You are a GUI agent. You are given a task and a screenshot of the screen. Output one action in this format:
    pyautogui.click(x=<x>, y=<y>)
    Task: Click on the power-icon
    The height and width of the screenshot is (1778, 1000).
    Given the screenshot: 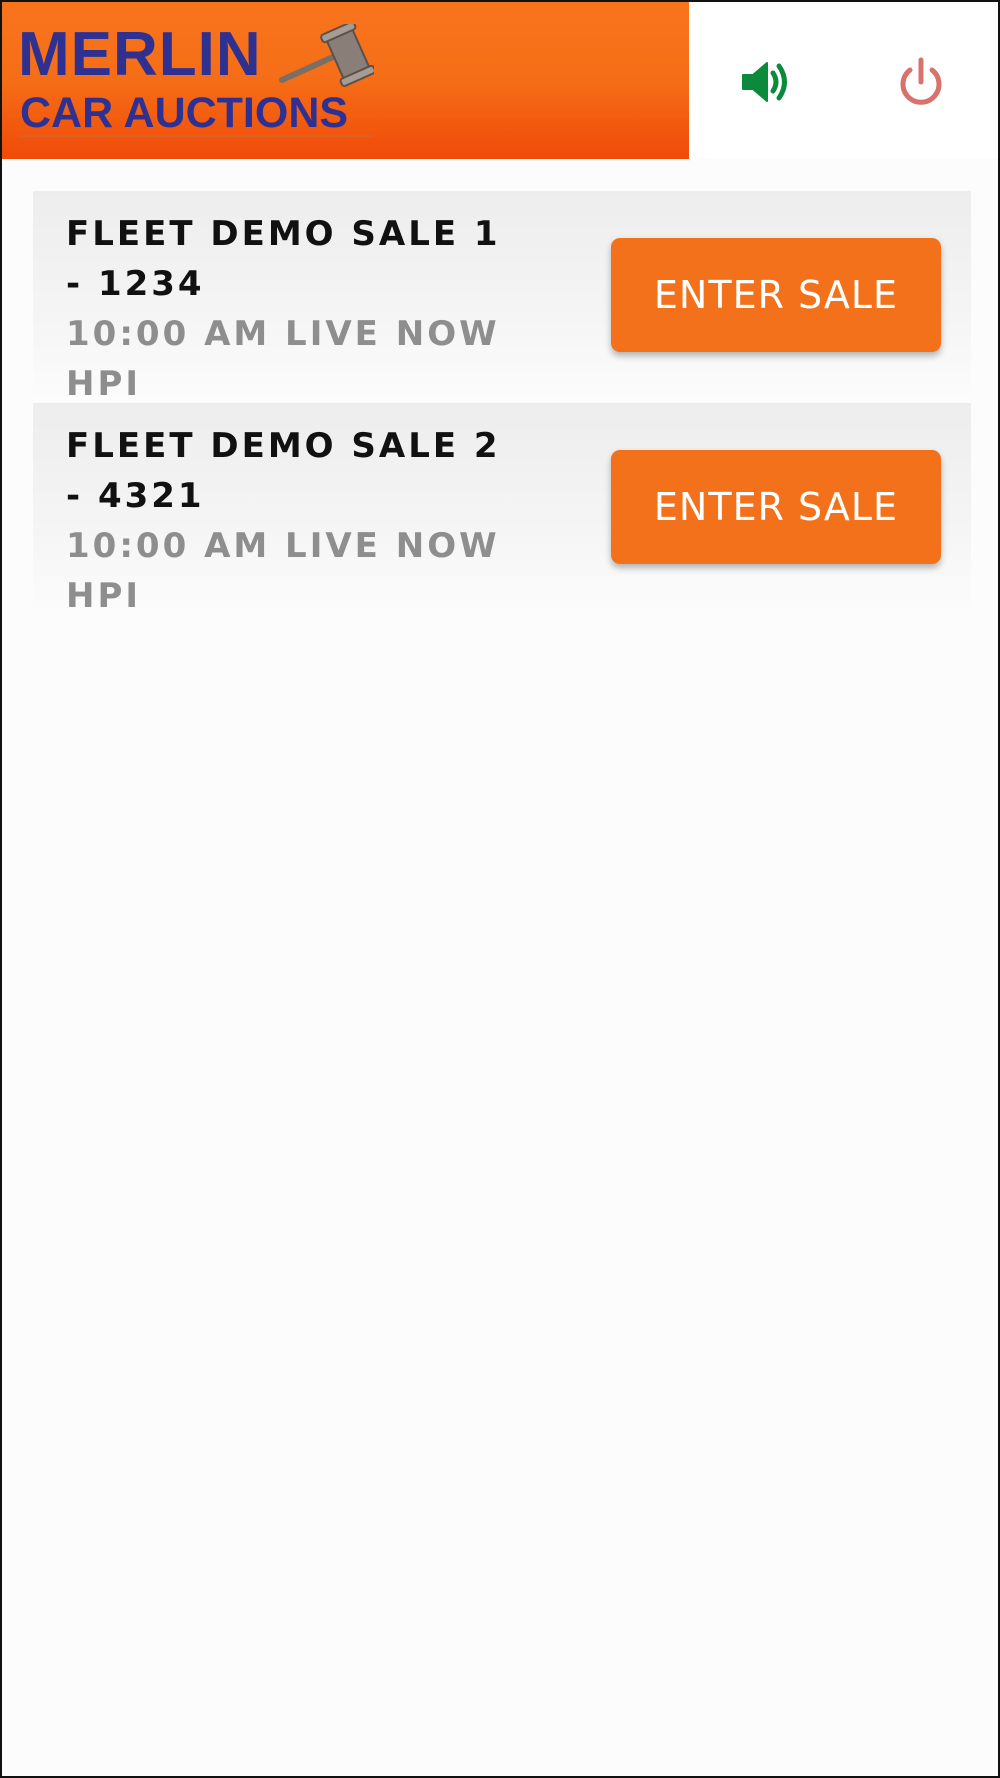 What is the action you would take?
    pyautogui.click(x=921, y=81)
    